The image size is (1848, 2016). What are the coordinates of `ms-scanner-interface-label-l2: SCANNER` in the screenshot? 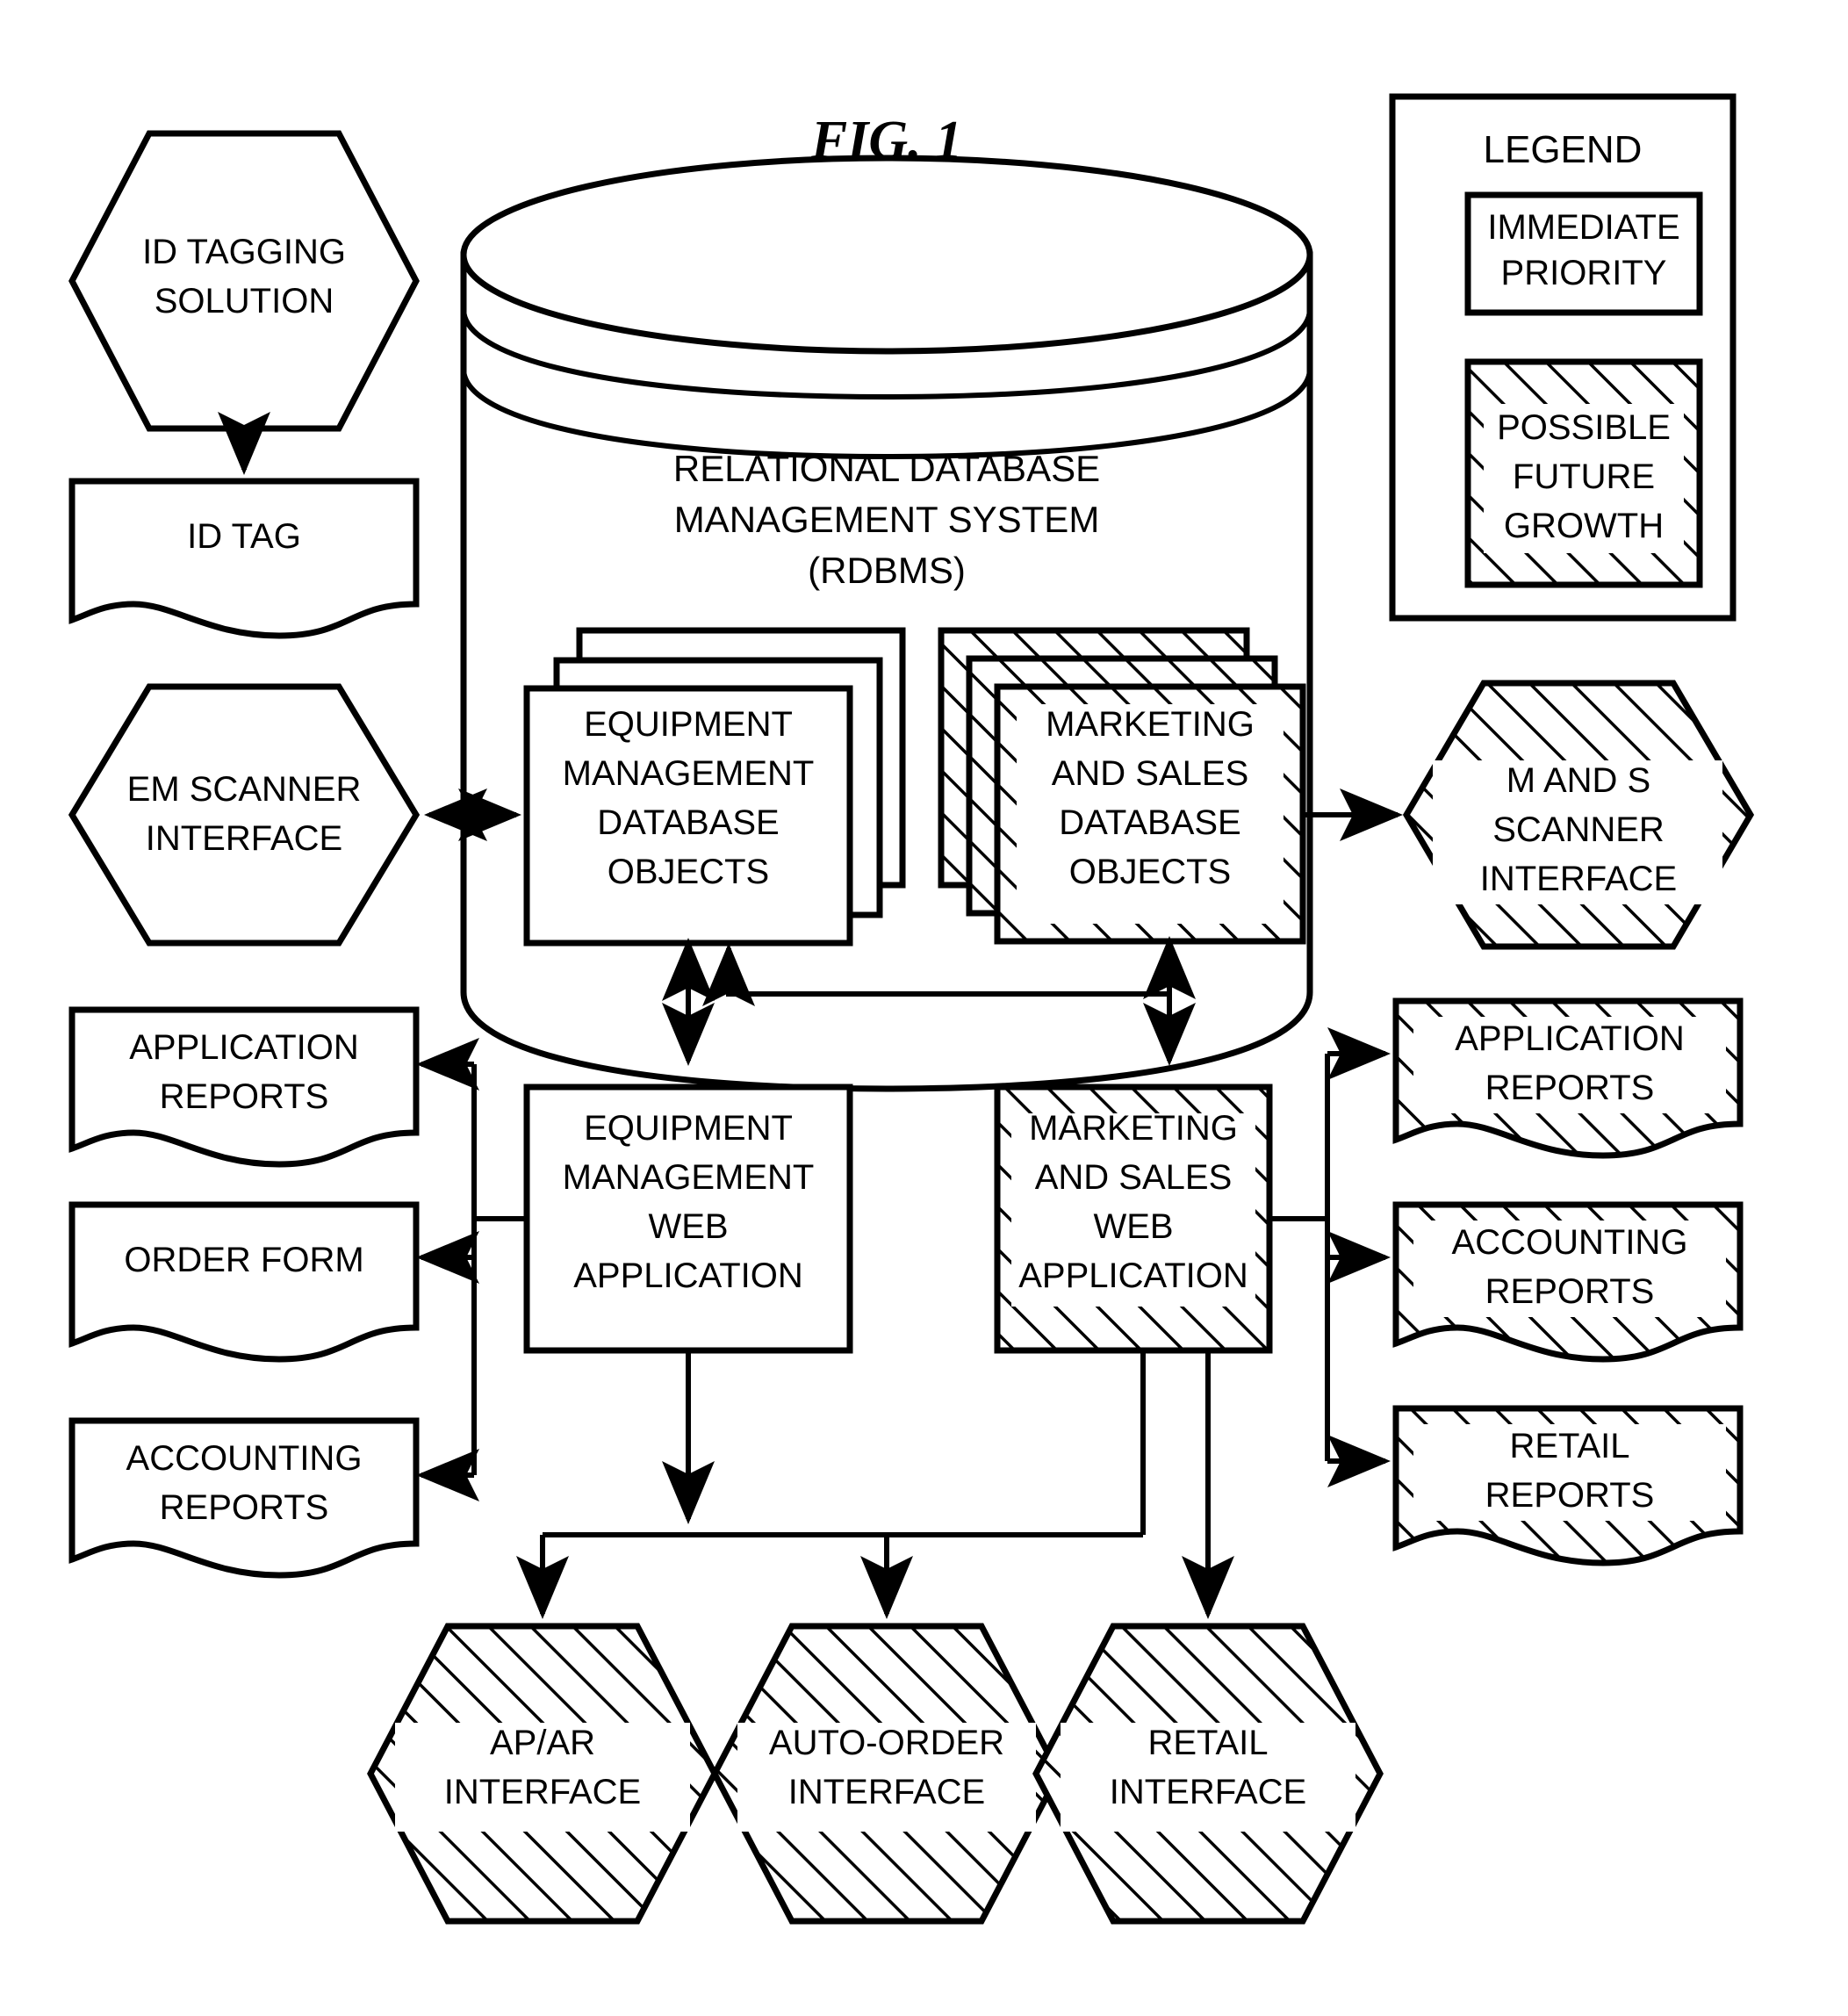 It's located at (1579, 829).